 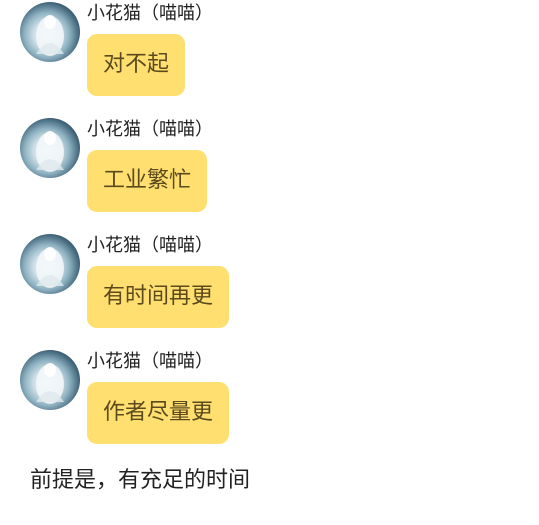 What do you see at coordinates (136, 65) in the screenshot?
I see `message-bubble: 对不起` at bounding box center [136, 65].